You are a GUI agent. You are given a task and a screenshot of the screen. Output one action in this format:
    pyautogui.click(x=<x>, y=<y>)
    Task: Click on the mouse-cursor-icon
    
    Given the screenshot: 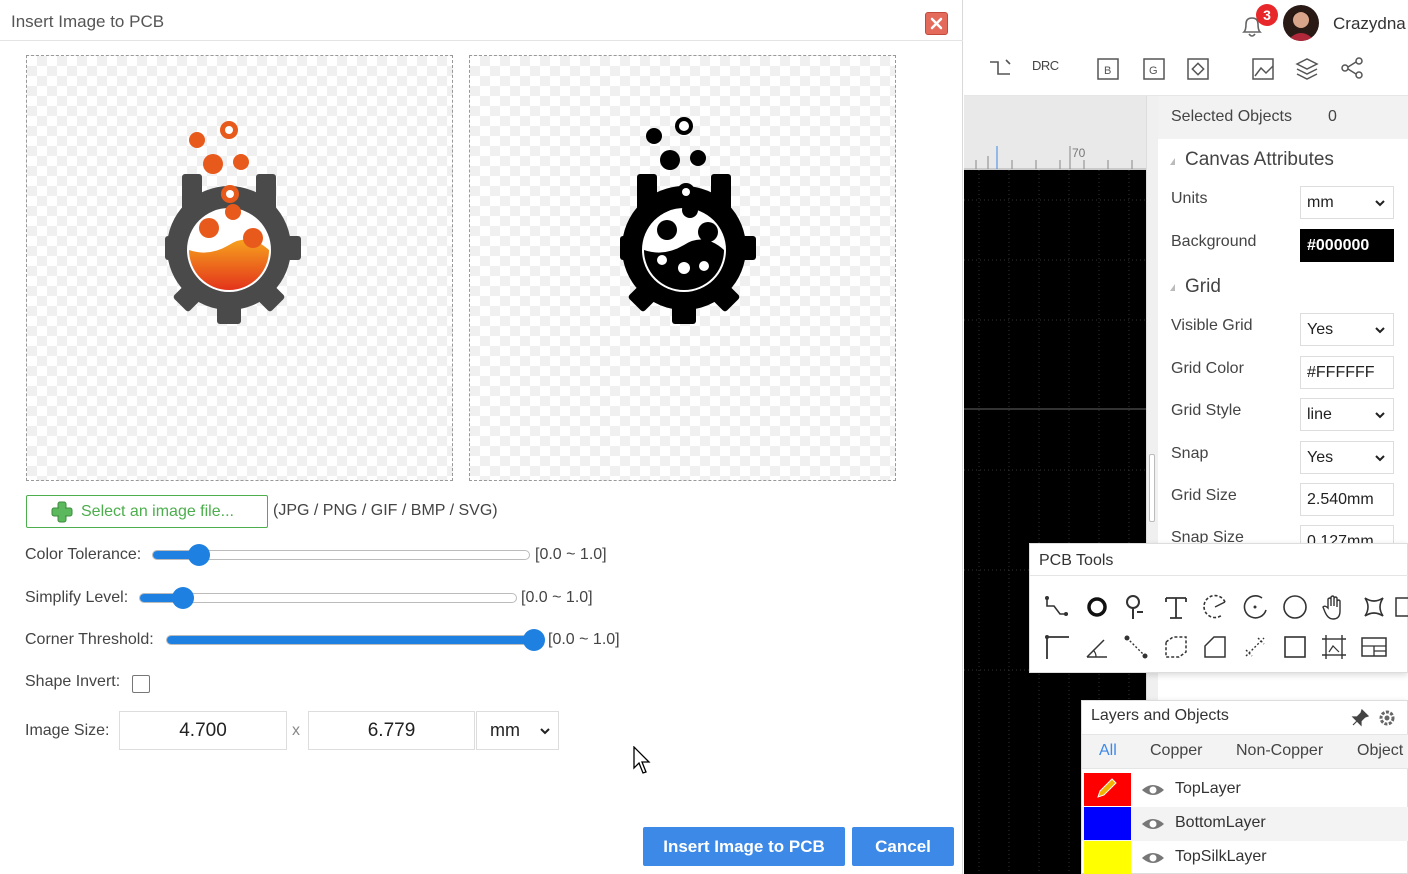 What is the action you would take?
    pyautogui.click(x=642, y=760)
    